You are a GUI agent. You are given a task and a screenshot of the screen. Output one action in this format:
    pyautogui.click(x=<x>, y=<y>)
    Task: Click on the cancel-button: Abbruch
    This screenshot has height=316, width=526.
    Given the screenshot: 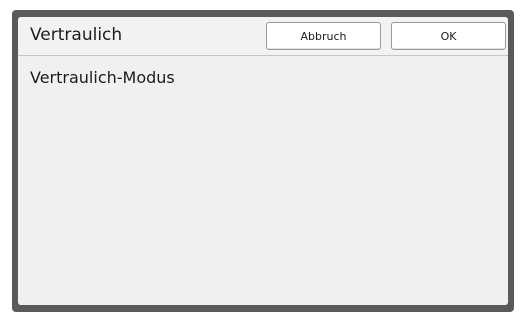 What is the action you would take?
    pyautogui.click(x=323, y=36)
    